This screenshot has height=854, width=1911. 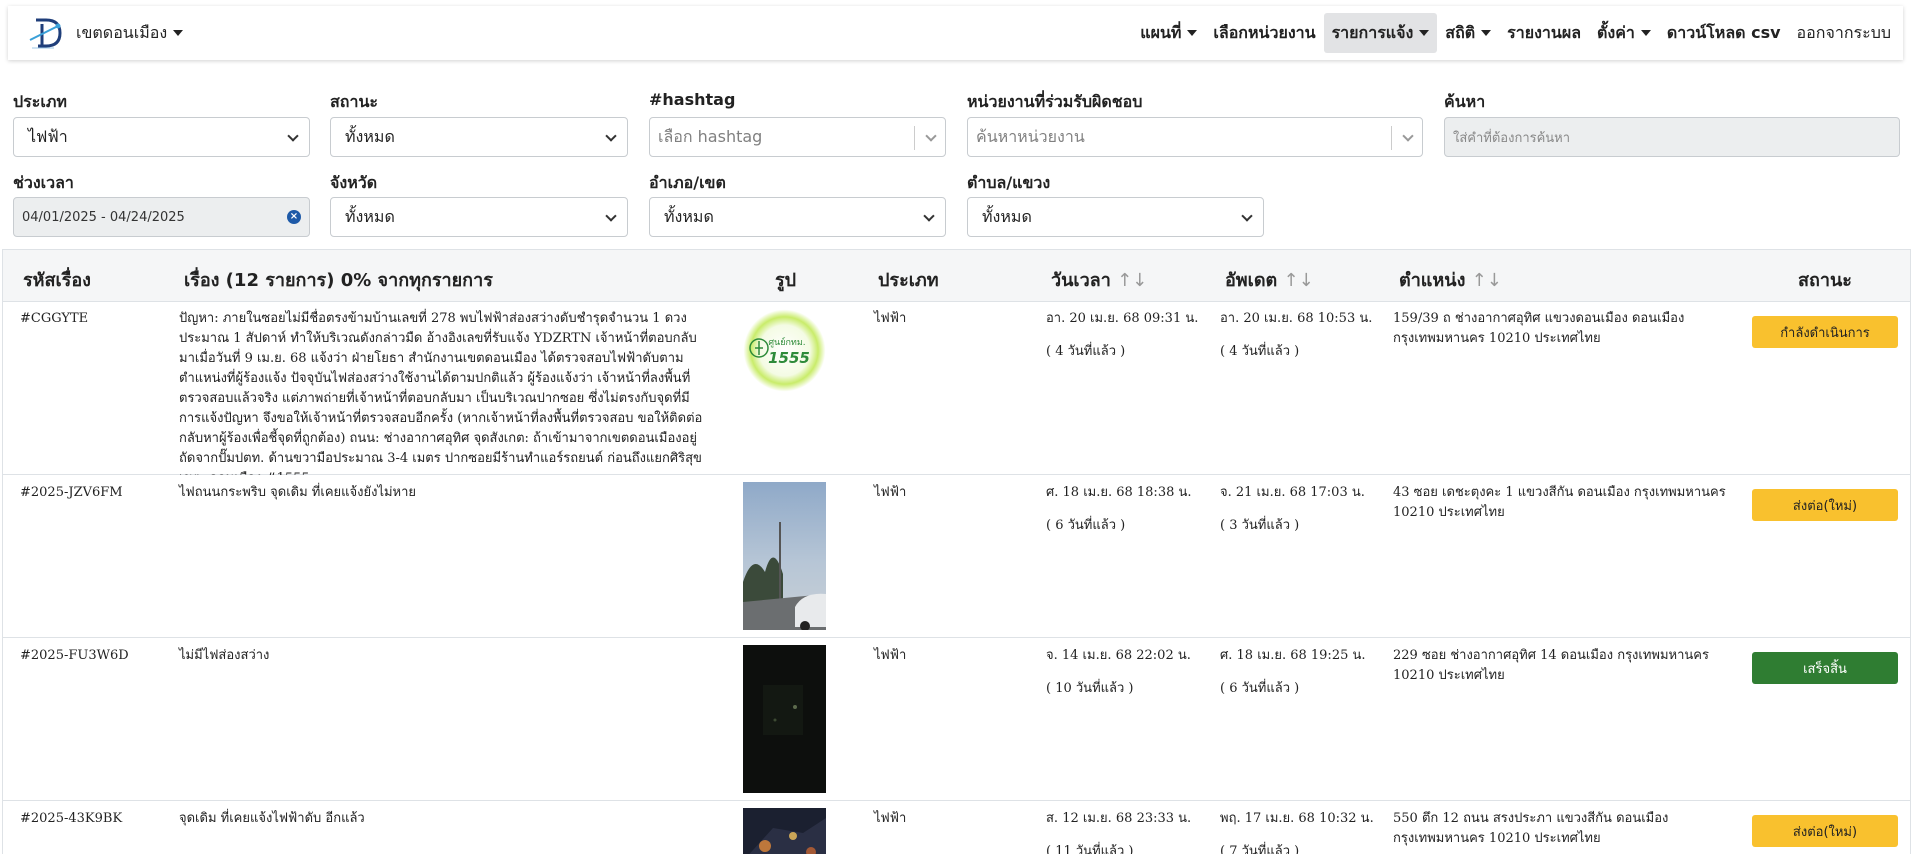 I want to click on report-updated-ago: ( 4 วันที่แล้ว ), so click(x=1260, y=351).